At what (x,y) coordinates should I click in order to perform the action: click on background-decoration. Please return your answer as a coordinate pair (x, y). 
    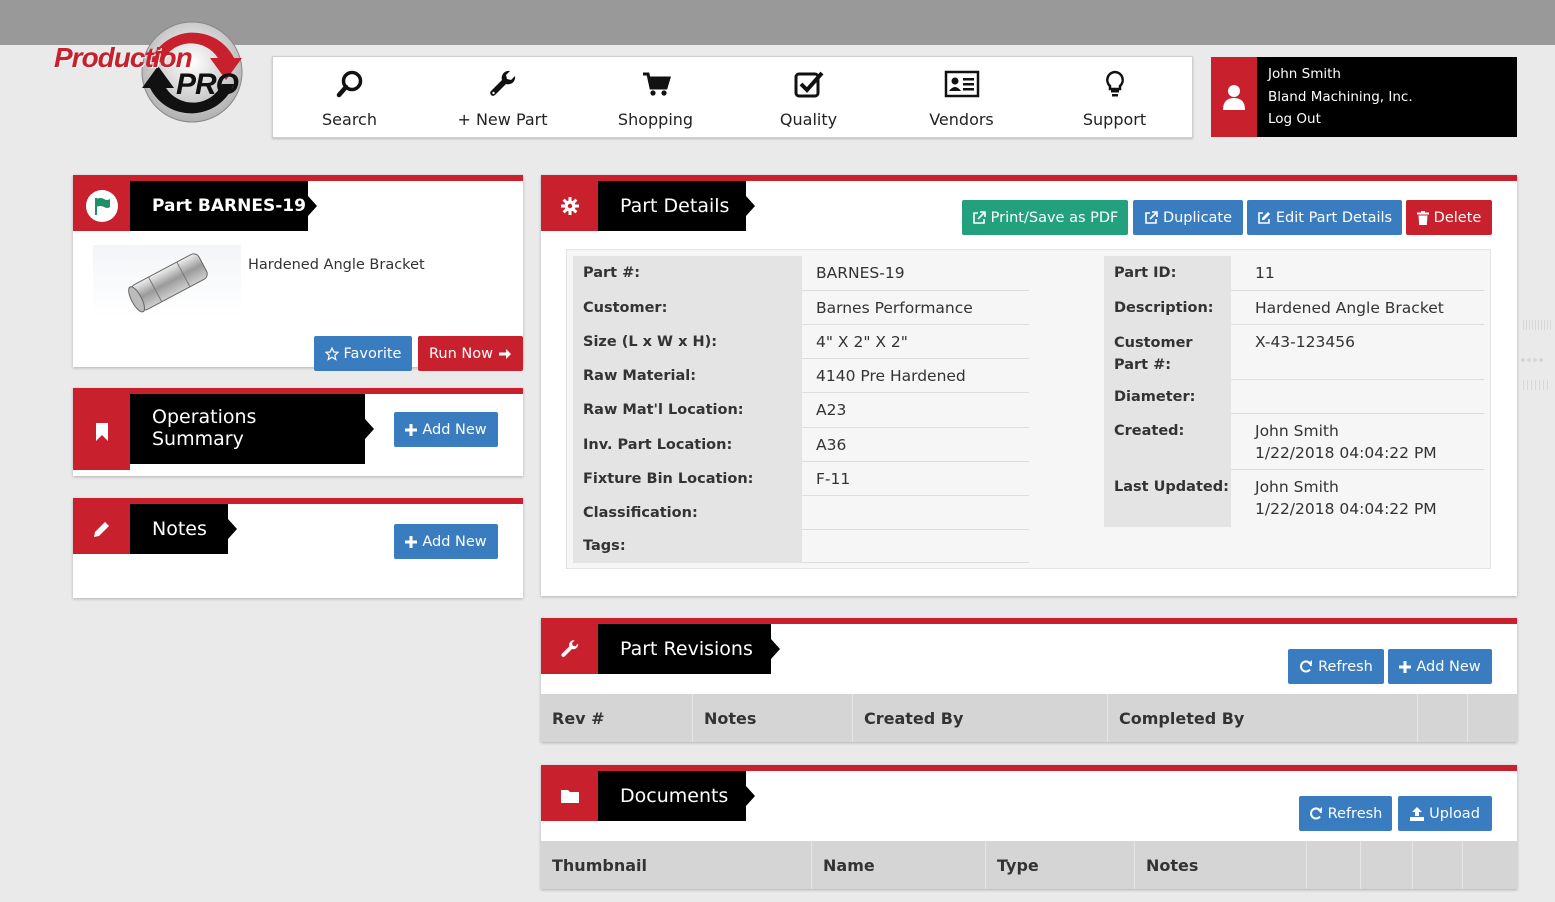
    Looking at the image, I should click on (1537, 330).